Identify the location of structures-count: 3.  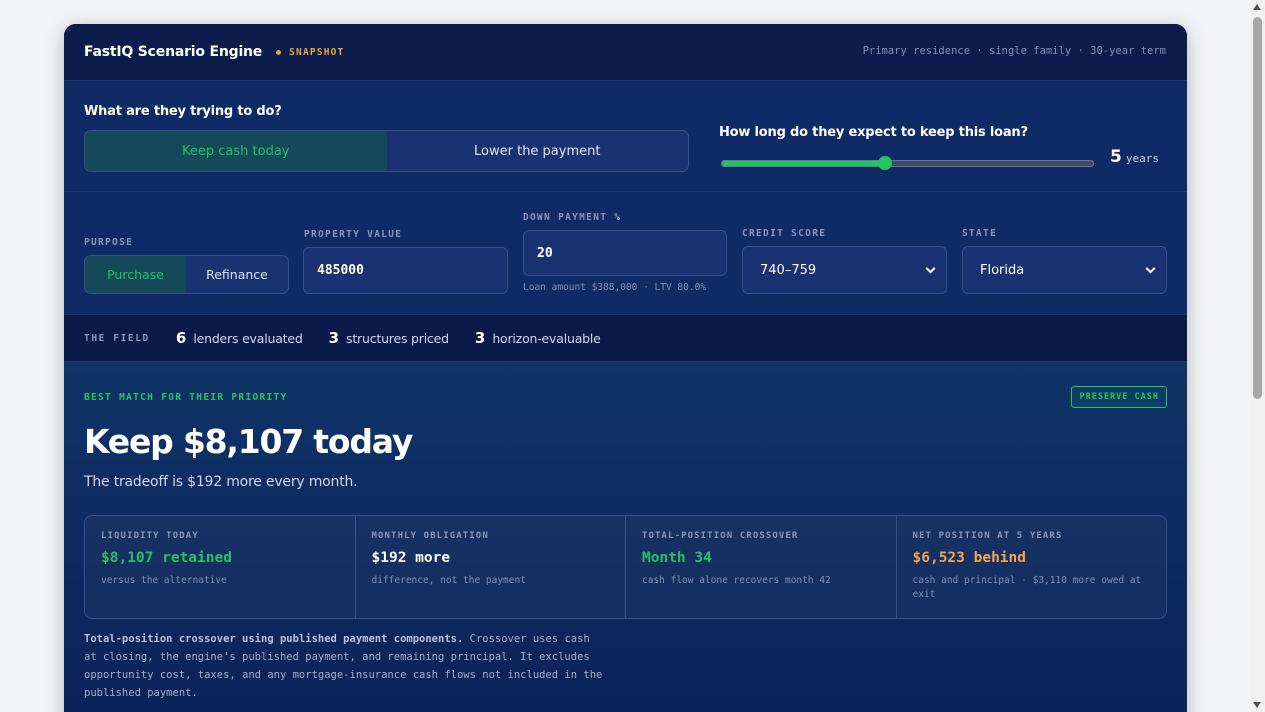
(334, 338).